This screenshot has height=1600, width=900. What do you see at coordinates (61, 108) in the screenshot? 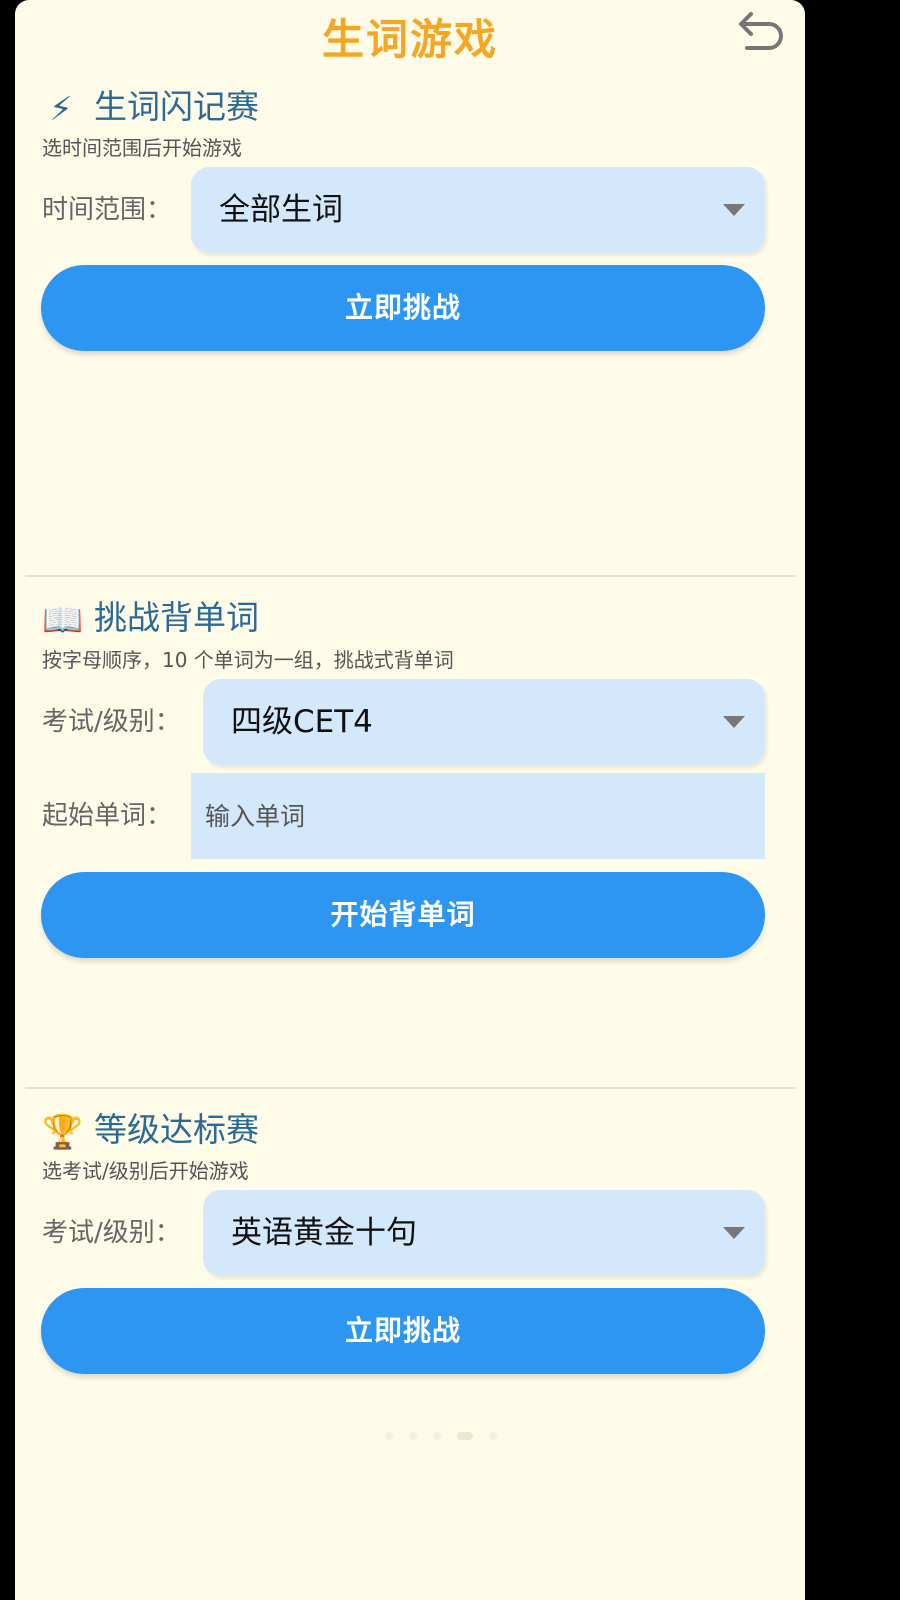
I see `lightning-icon: ⚡` at bounding box center [61, 108].